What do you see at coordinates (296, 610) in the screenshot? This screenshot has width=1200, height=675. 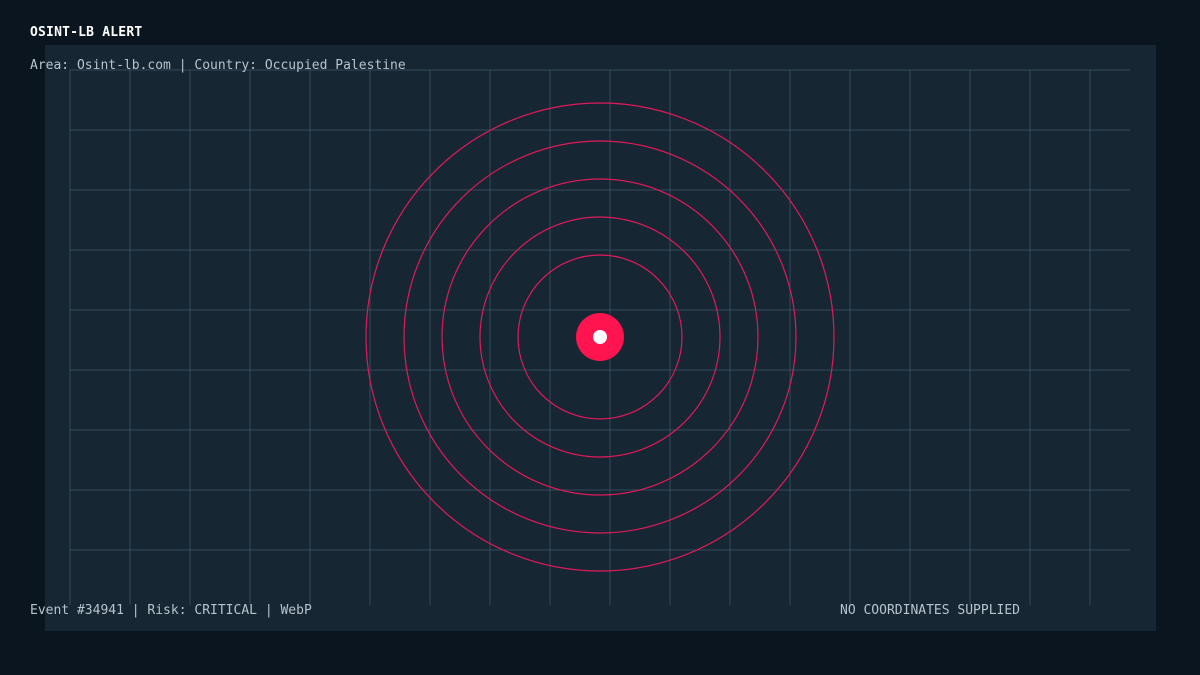 I see `image-format: WebP` at bounding box center [296, 610].